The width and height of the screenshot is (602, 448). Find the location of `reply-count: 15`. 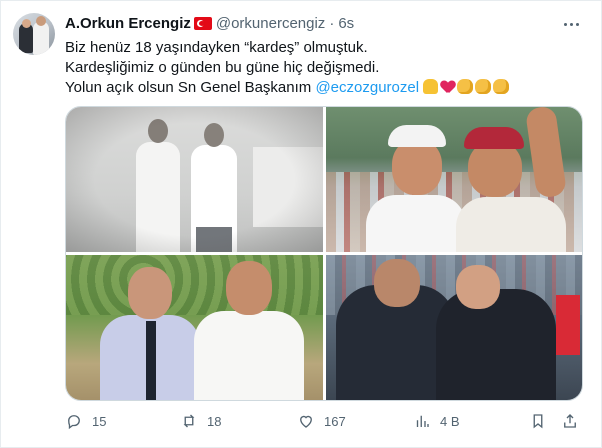

reply-count: 15 is located at coordinates (99, 421).